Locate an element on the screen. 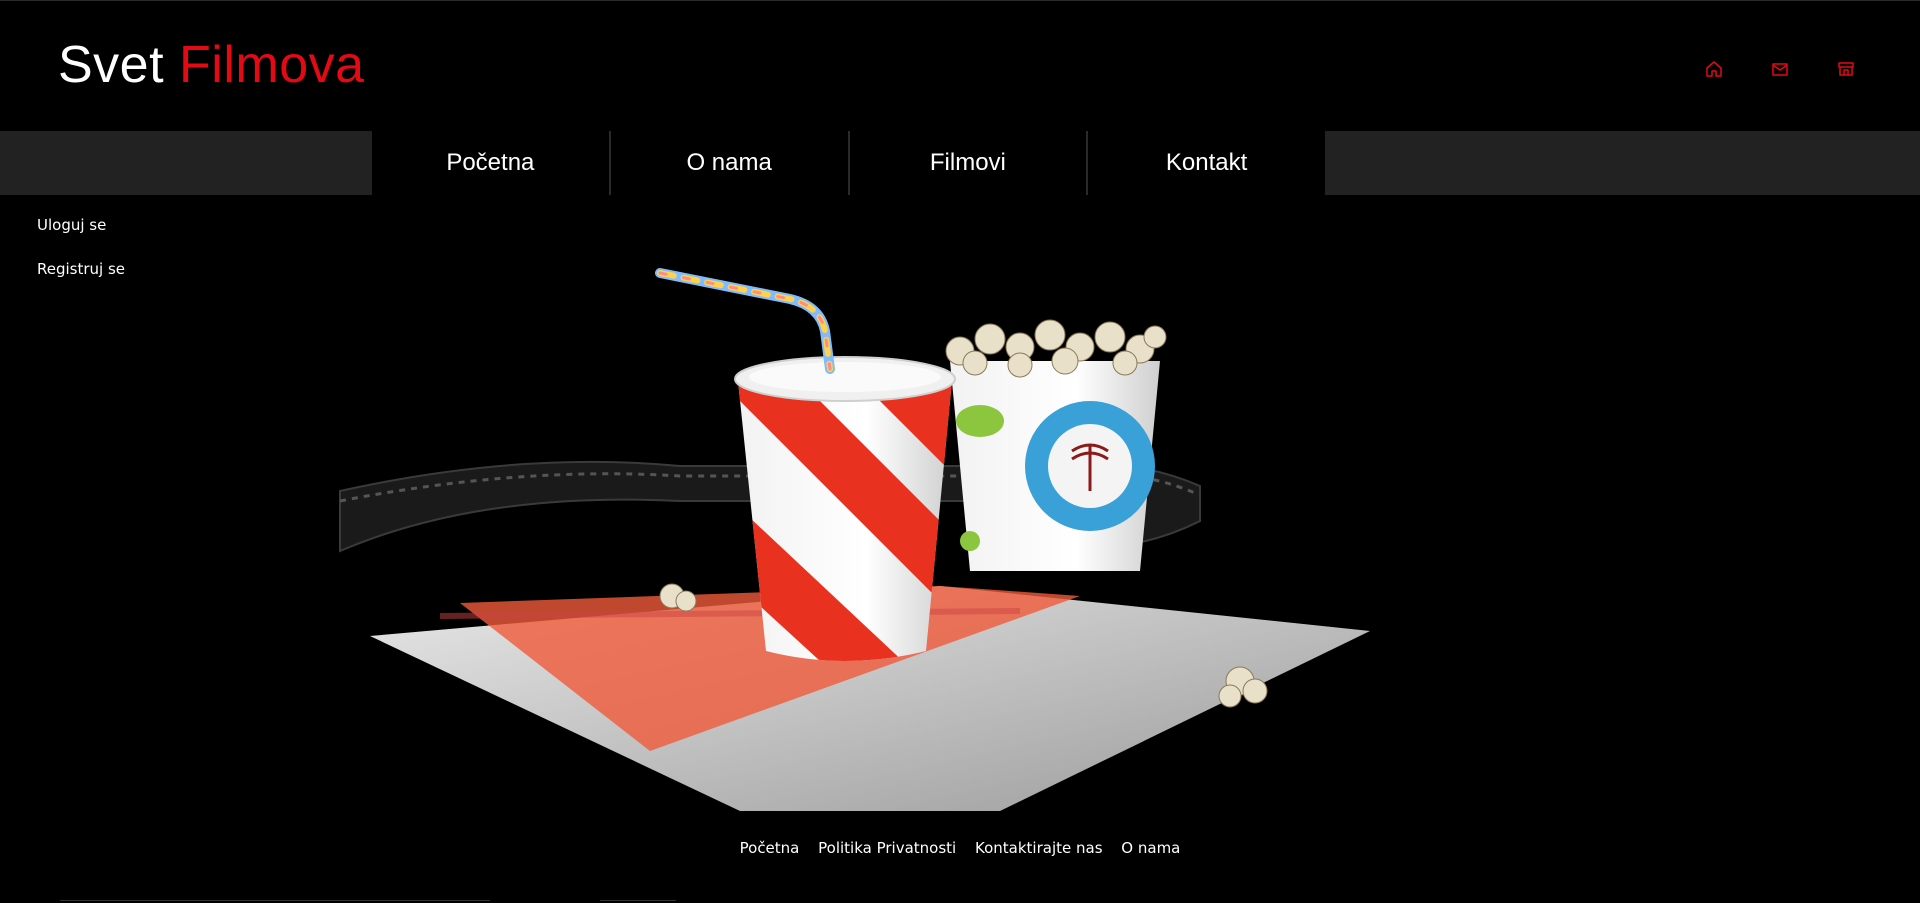 The width and height of the screenshot is (1920, 903). site-logo: Svet Filmova is located at coordinates (211, 65).